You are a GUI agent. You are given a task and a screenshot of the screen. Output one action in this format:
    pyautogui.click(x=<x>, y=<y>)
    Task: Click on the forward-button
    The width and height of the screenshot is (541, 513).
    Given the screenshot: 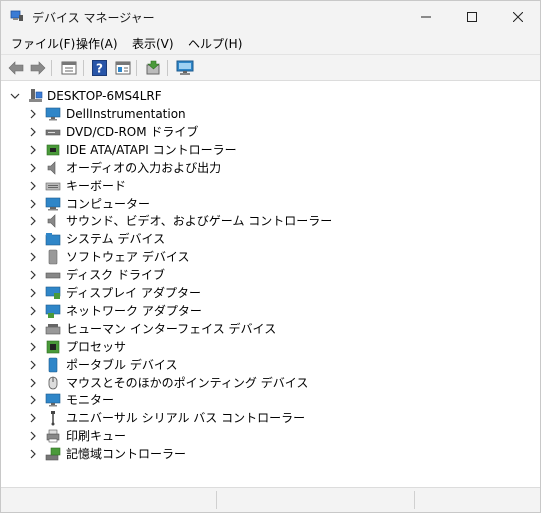 What is the action you would take?
    pyautogui.click(x=37, y=68)
    